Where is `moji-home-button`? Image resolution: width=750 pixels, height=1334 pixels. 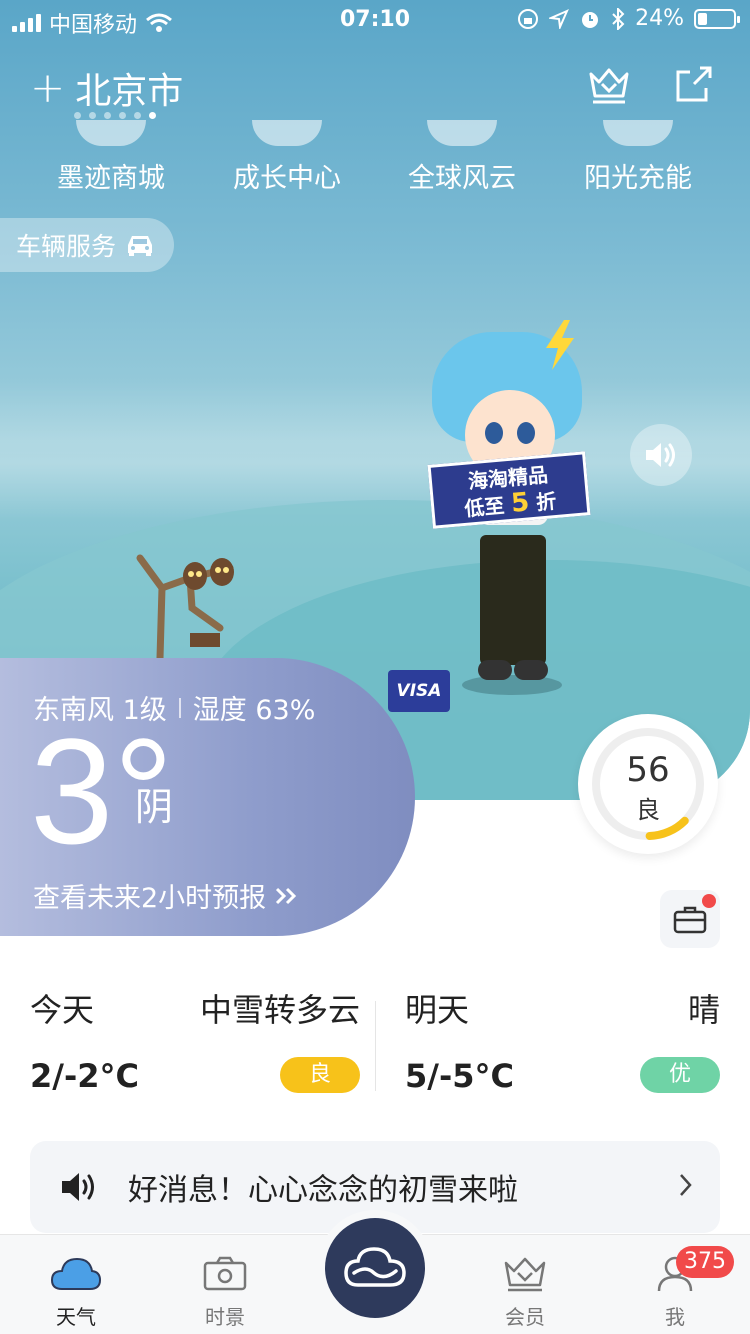 moji-home-button is located at coordinates (375, 1268).